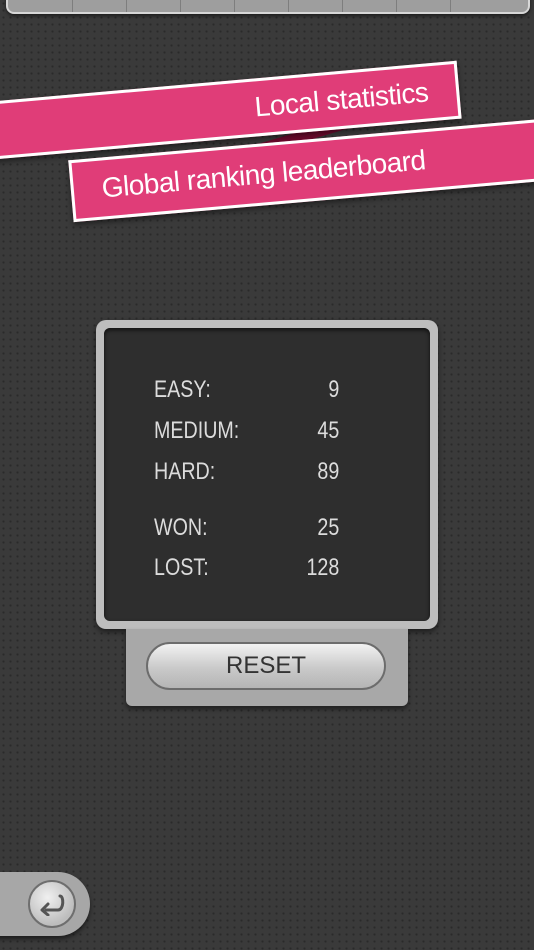 This screenshot has width=534, height=950. Describe the element at coordinates (246, 390) in the screenshot. I see `stat-row-easy: EASY: 9` at that location.